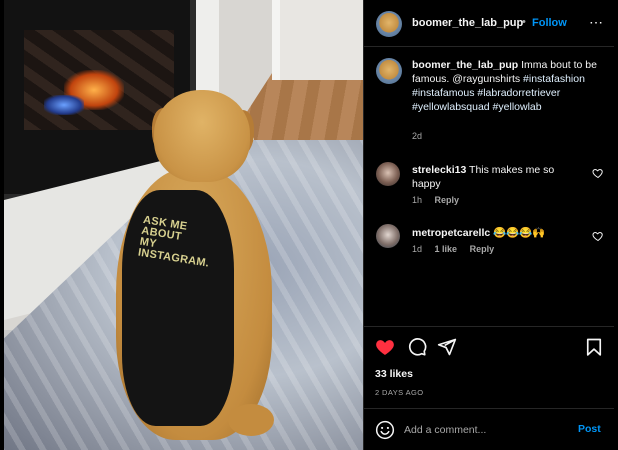 The image size is (618, 450). I want to click on comment-input, so click(484, 430).